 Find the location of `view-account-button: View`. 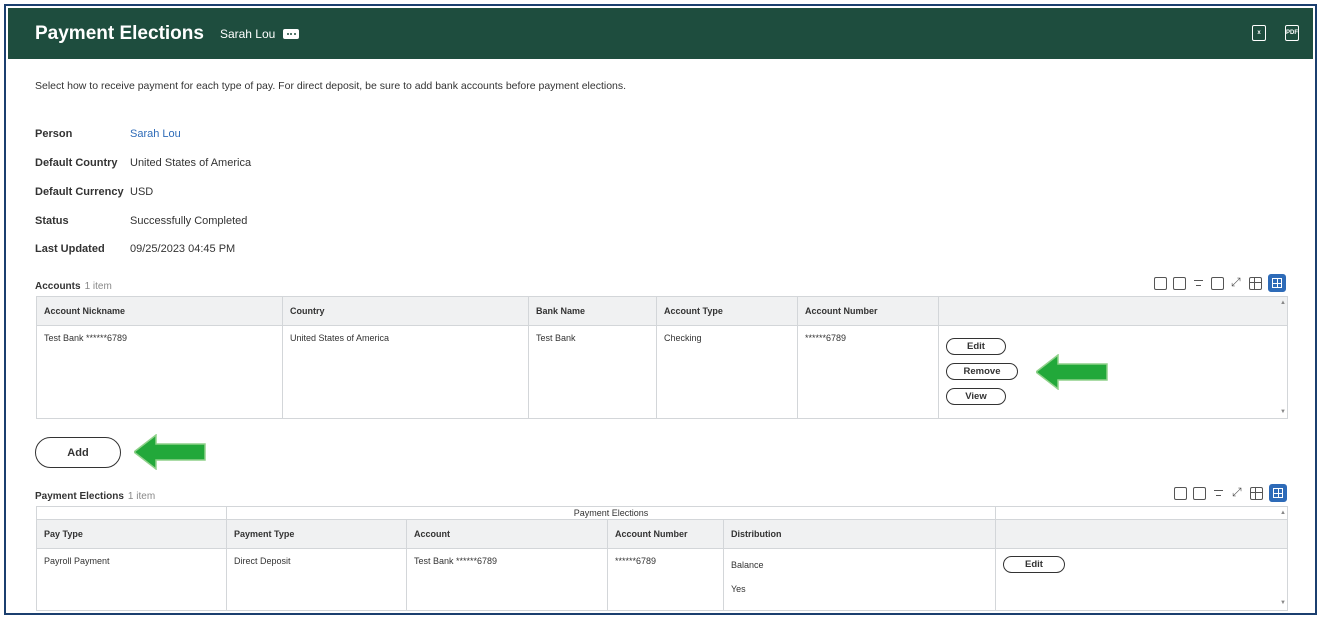

view-account-button: View is located at coordinates (976, 396).